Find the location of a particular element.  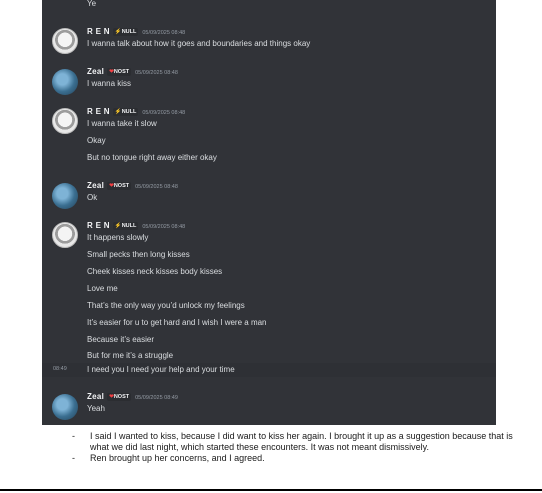

timestamp: 05/09/2025 08:49 is located at coordinates (156, 398).